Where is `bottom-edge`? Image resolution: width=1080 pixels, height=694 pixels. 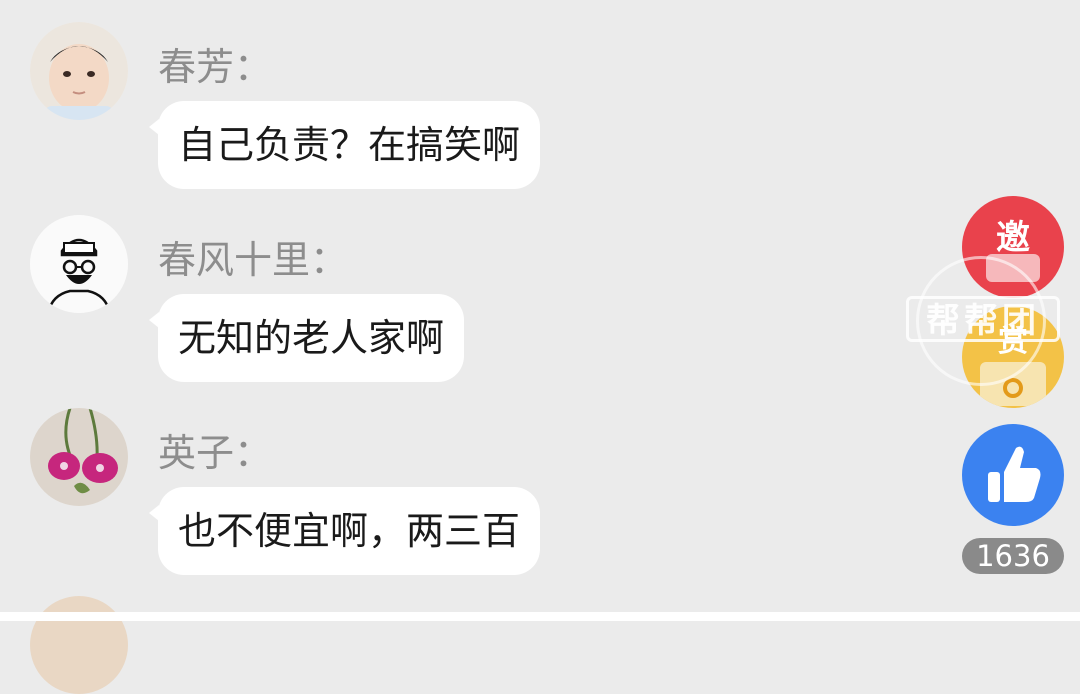
bottom-edge is located at coordinates (540, 616).